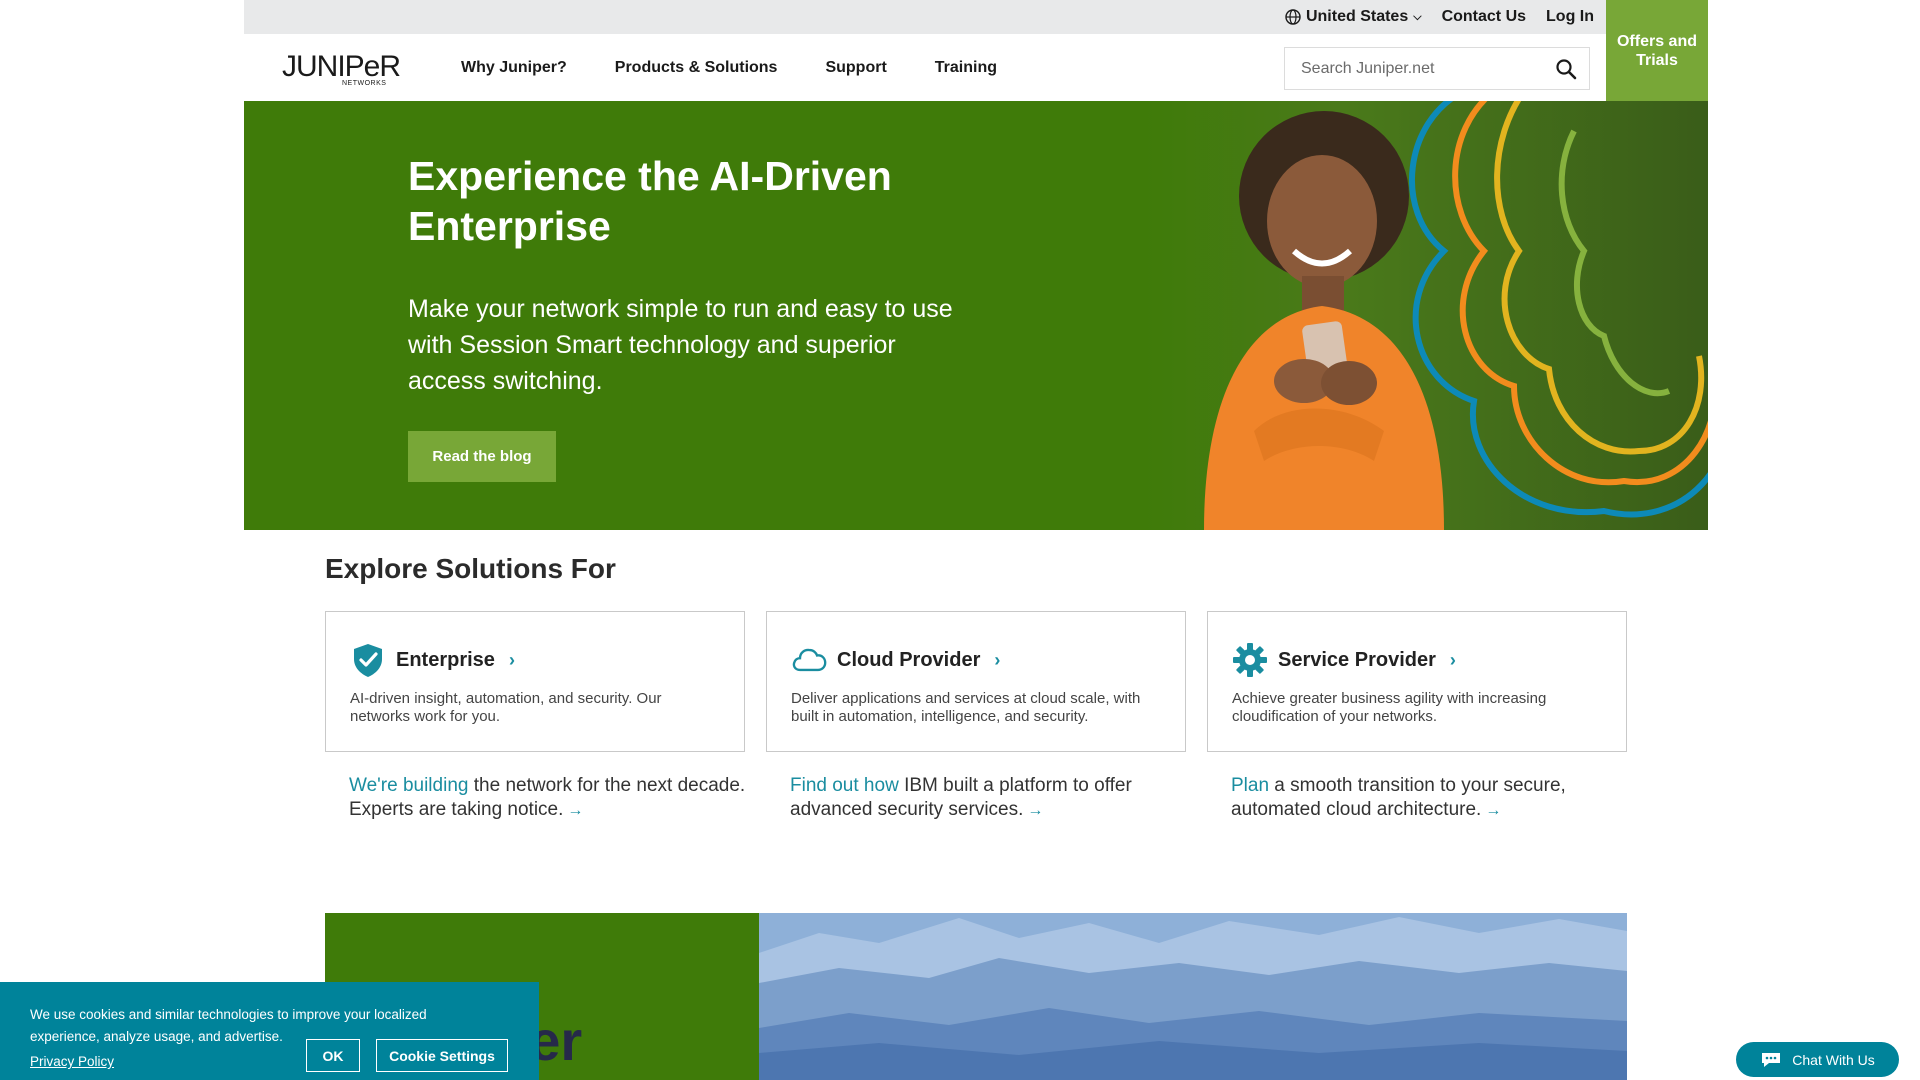  What do you see at coordinates (333, 1055) in the screenshot?
I see `cookie-ok-button: OK` at bounding box center [333, 1055].